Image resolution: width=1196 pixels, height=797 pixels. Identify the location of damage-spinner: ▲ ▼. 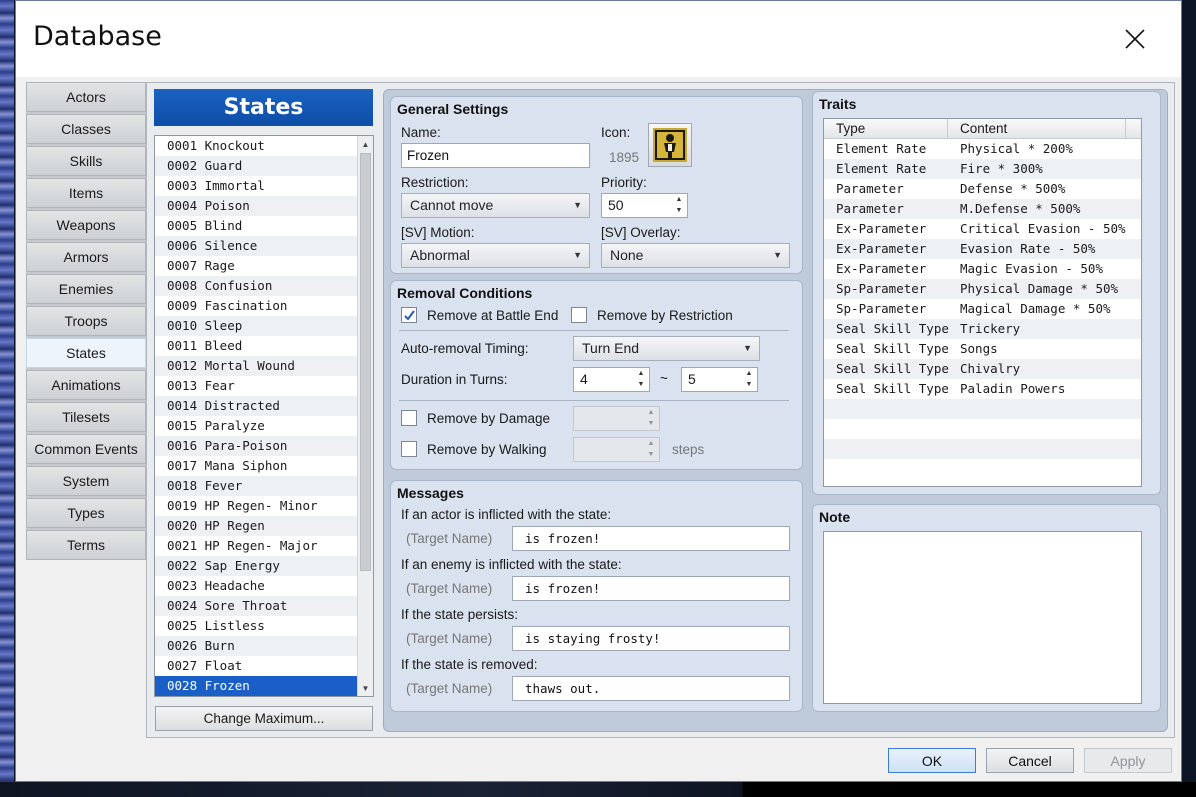
(616, 418).